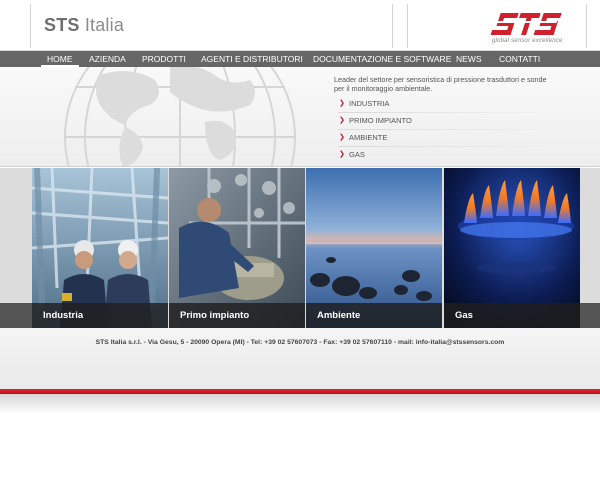 The height and width of the screenshot is (480, 600). Describe the element at coordinates (300, 404) in the screenshot. I see `footer-shadow` at that location.